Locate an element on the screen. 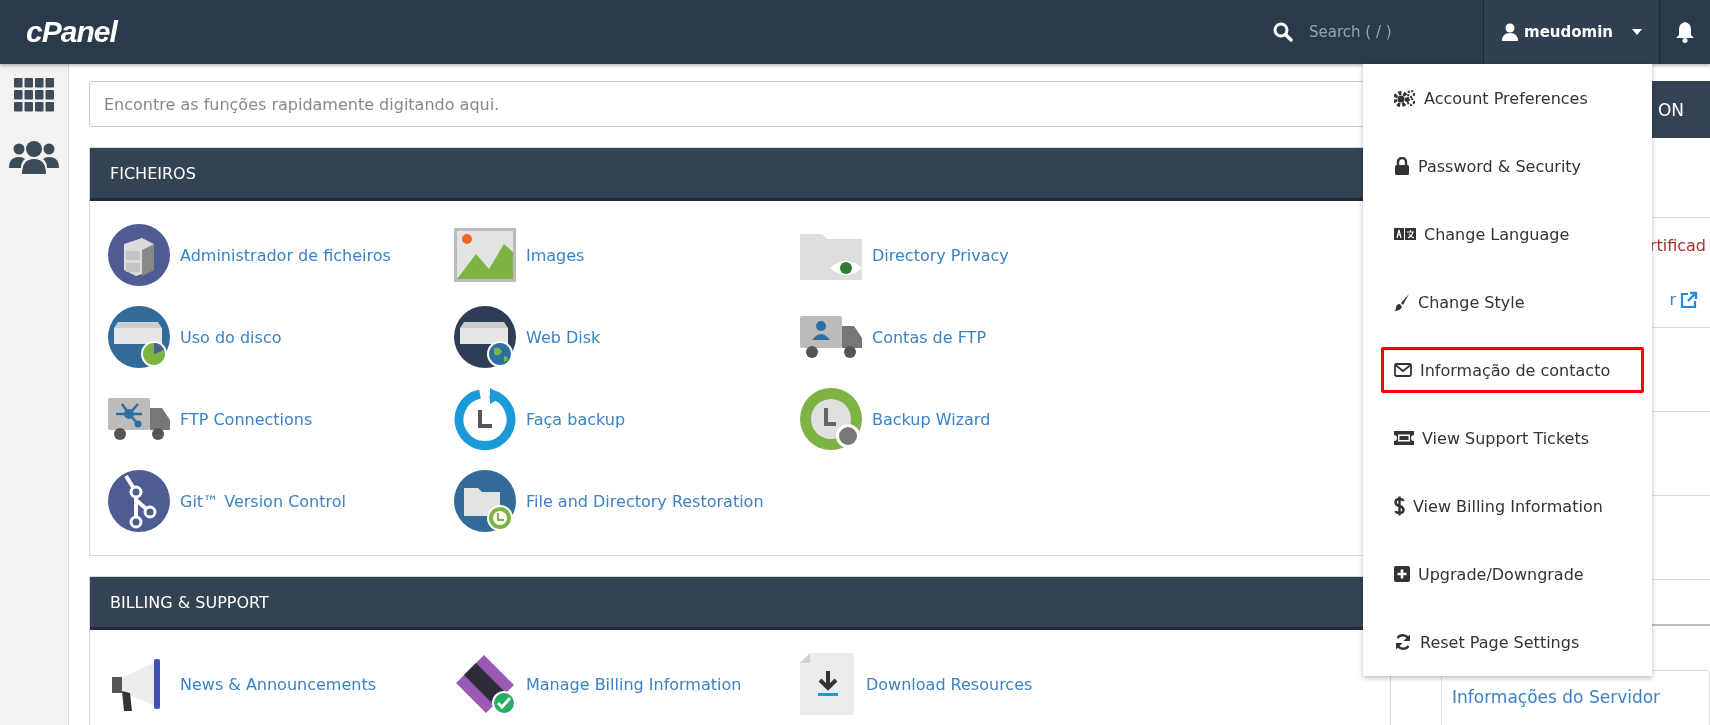  clock-arrow-icon is located at coordinates (485, 419).